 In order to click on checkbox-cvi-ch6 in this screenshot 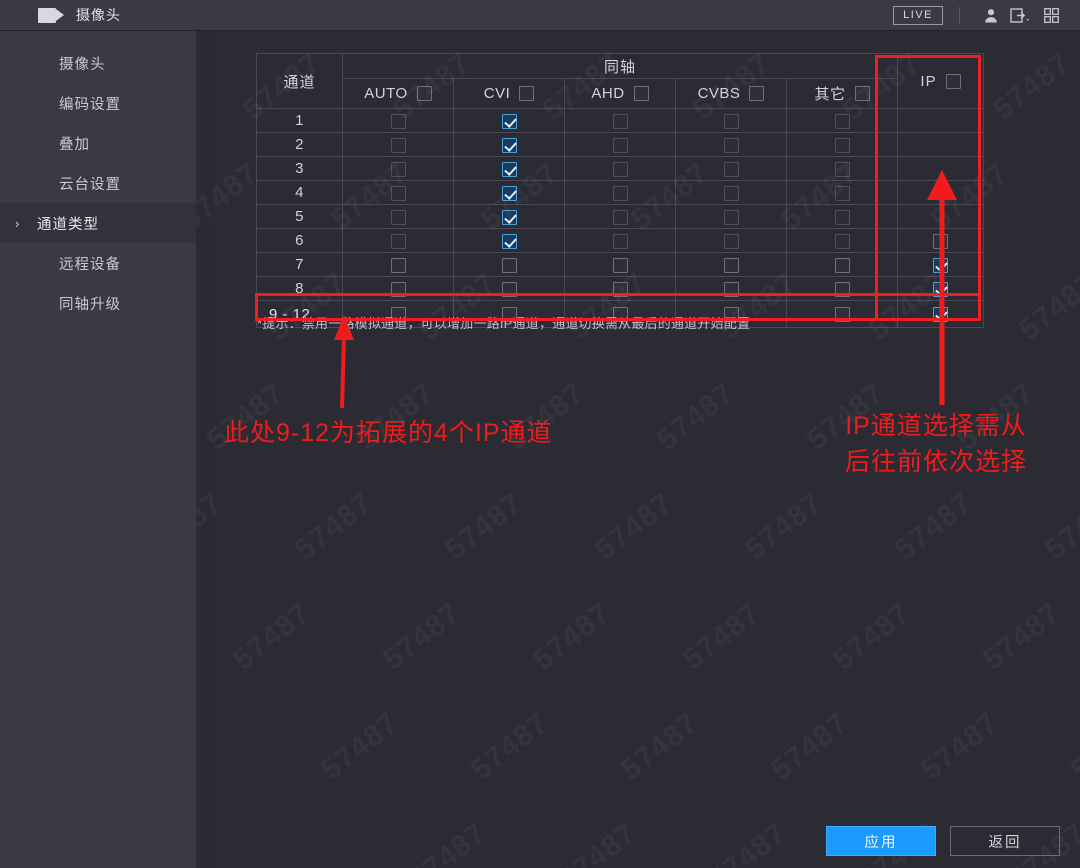, I will do `click(509, 241)`.